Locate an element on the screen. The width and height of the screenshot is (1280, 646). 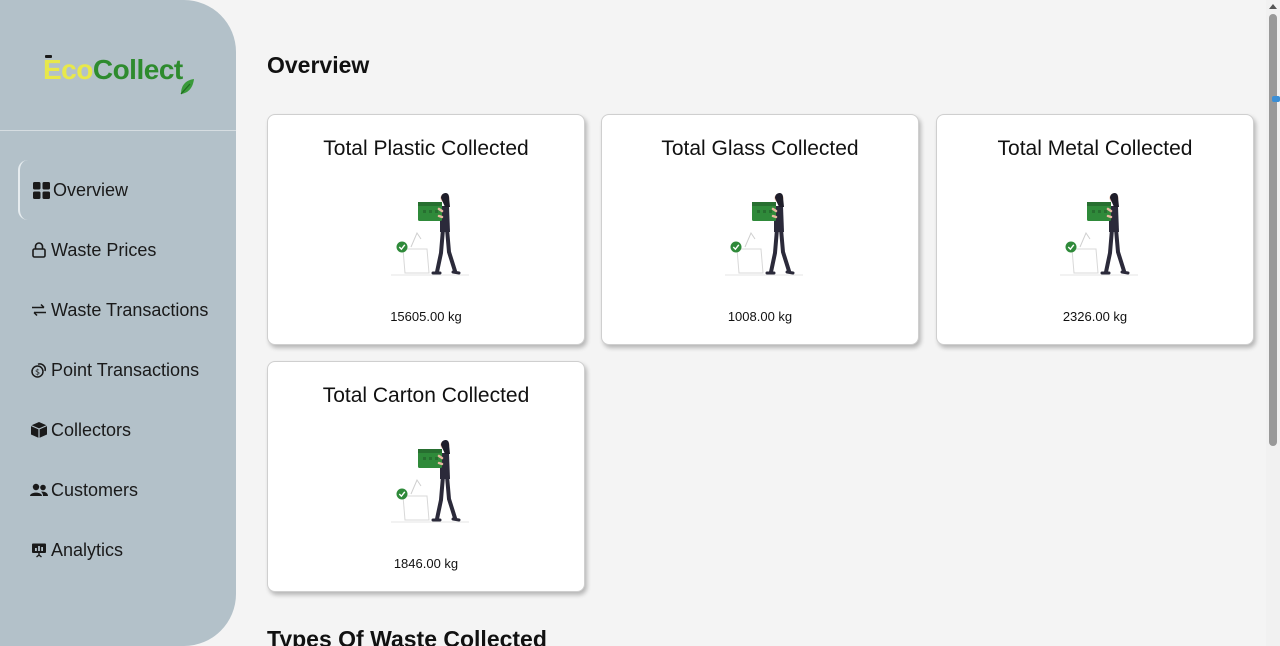
card-value: 1008.00 kg is located at coordinates (760, 316).